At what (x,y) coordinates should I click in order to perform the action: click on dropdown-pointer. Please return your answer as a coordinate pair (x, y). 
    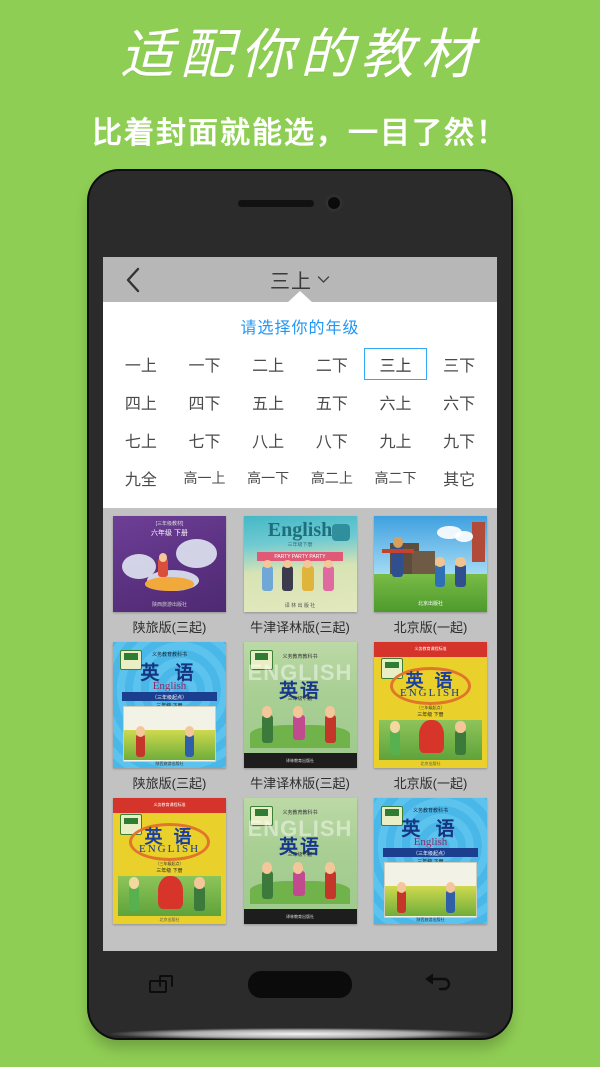
    Looking at the image, I should click on (300, 297).